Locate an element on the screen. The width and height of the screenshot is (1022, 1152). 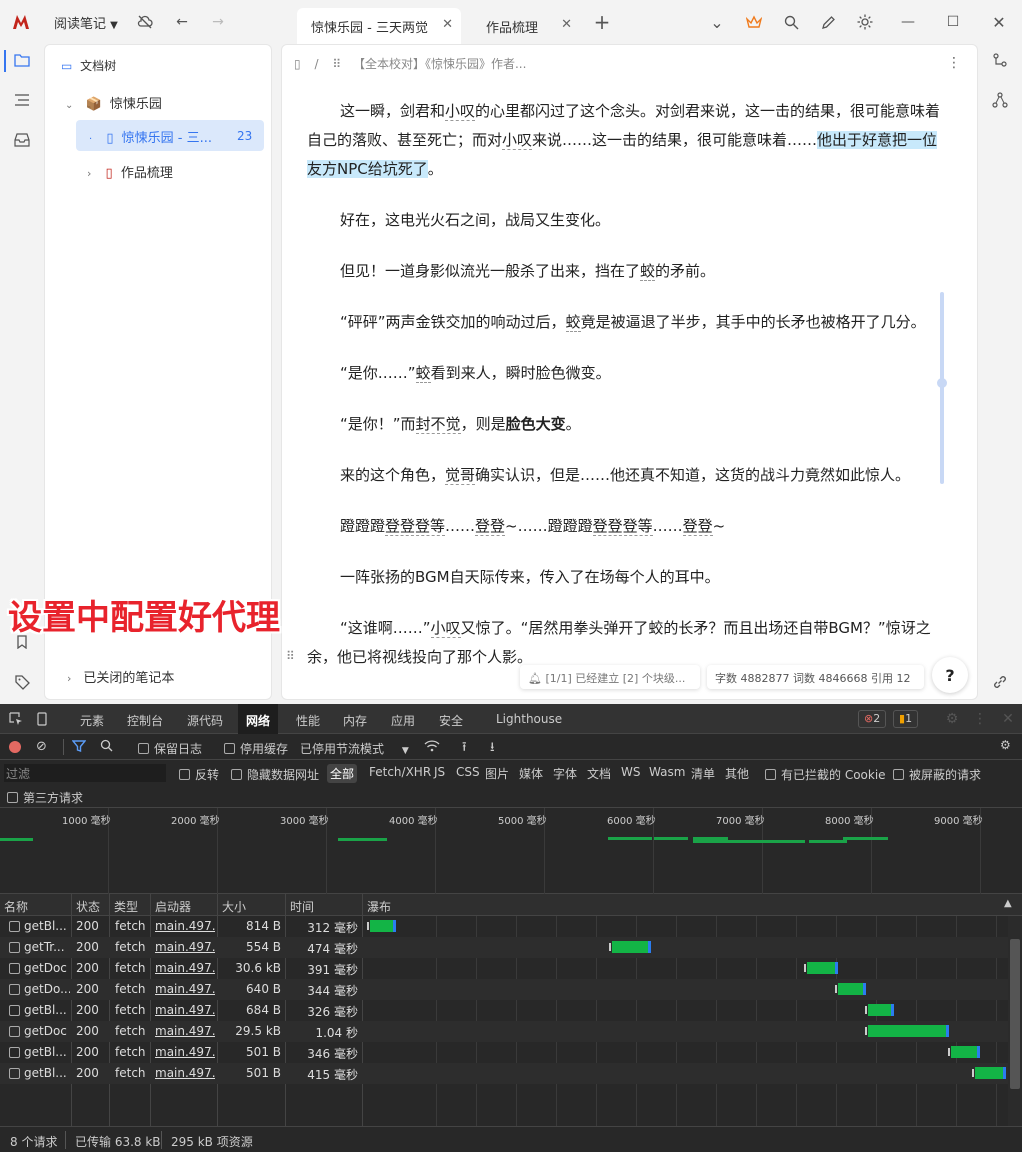
type-filter-ws: WS is located at coordinates (630, 772).